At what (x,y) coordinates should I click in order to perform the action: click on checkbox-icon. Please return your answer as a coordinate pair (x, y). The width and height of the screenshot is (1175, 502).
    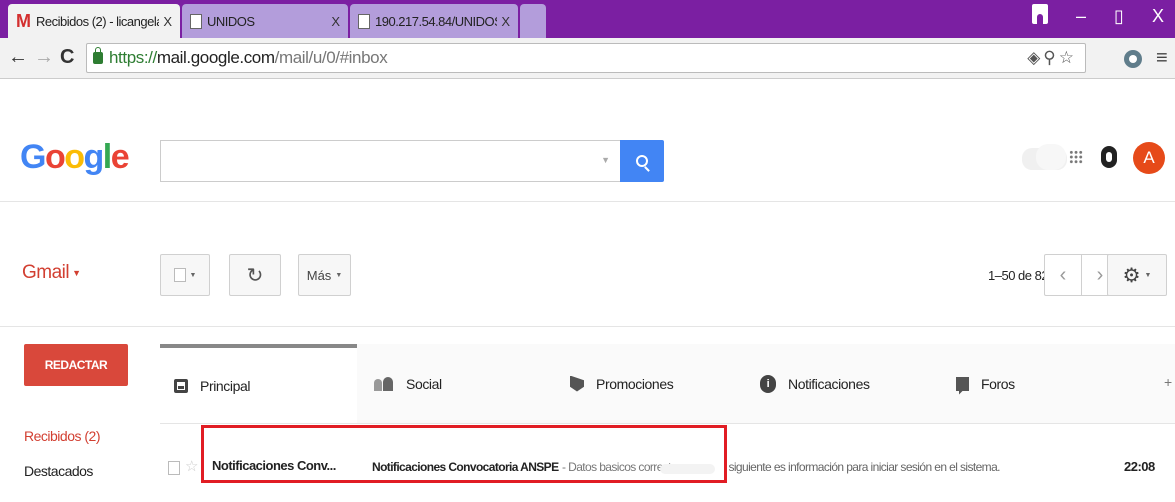
    Looking at the image, I should click on (179, 275).